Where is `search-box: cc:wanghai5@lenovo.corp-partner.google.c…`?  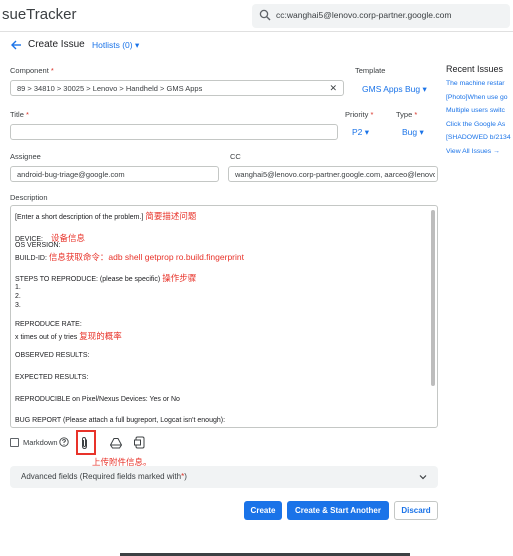
search-box: cc:wanghai5@lenovo.corp-partner.google.c… is located at coordinates (381, 16).